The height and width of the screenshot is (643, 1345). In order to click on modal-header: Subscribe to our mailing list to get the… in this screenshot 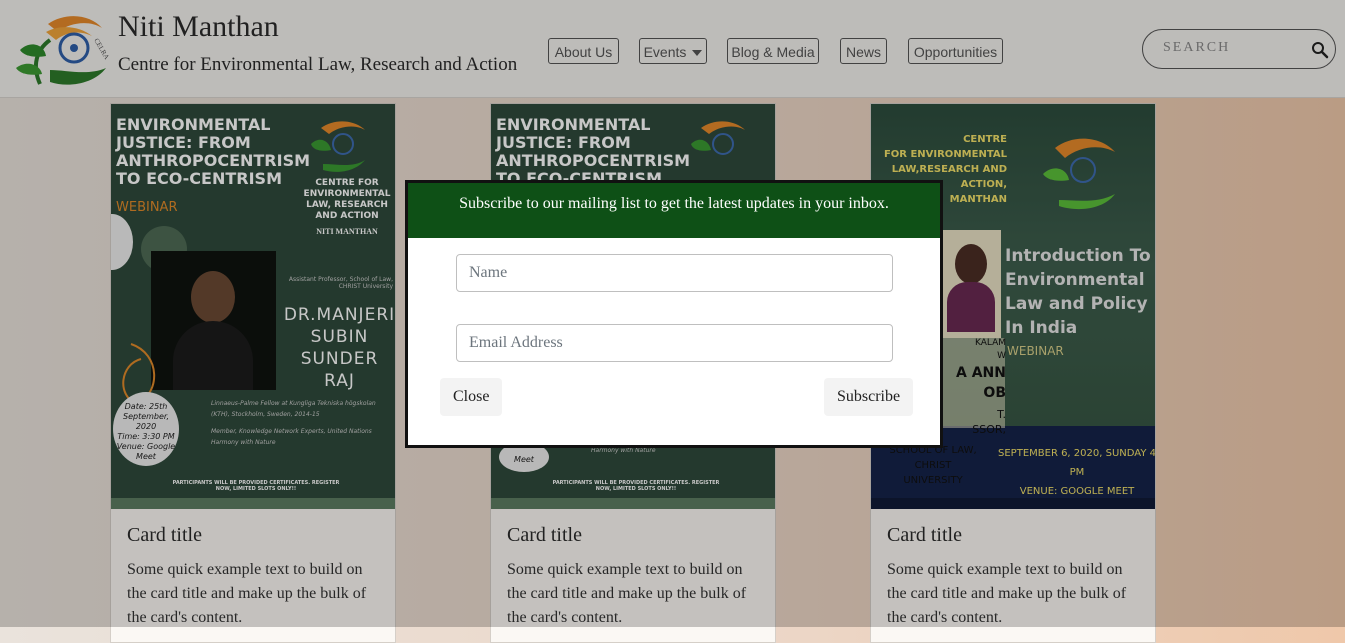, I will do `click(674, 210)`.